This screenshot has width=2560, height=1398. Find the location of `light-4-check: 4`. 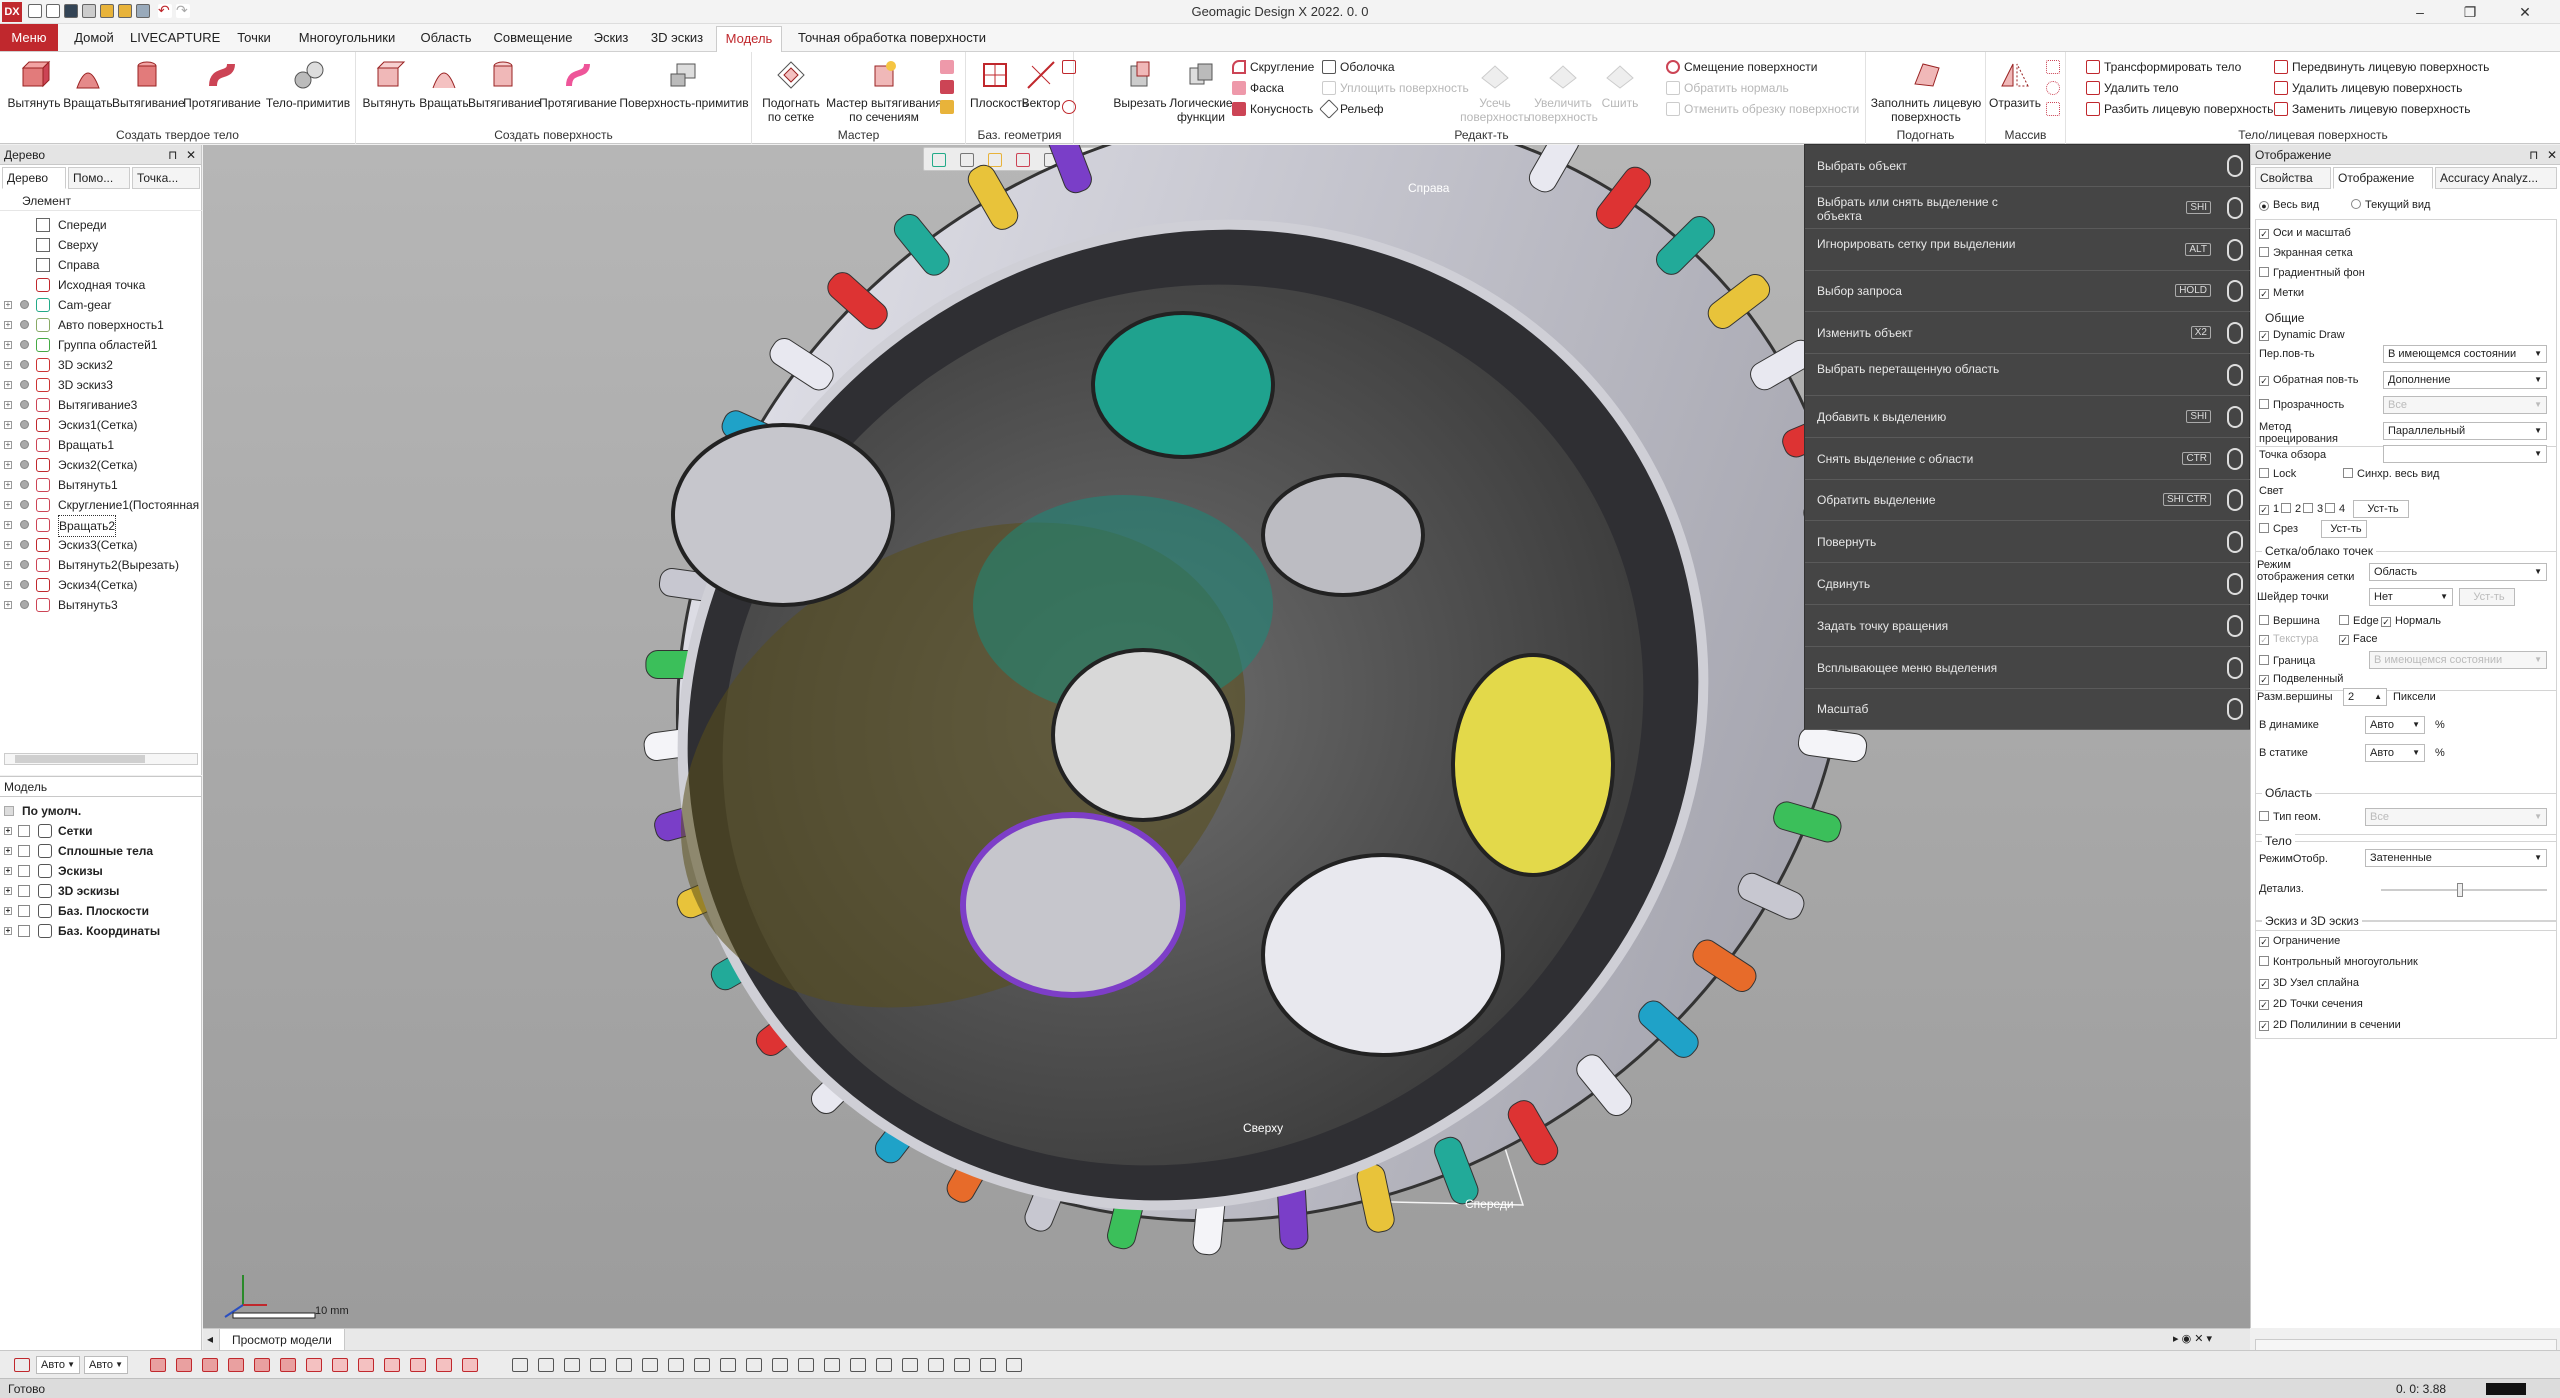

light-4-check: 4 is located at coordinates (2335, 509).